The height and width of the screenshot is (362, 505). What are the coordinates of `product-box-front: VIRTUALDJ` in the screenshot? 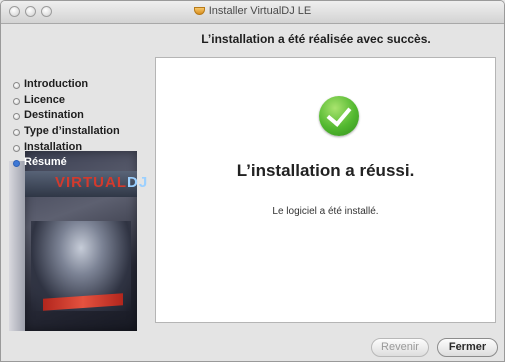 It's located at (86, 241).